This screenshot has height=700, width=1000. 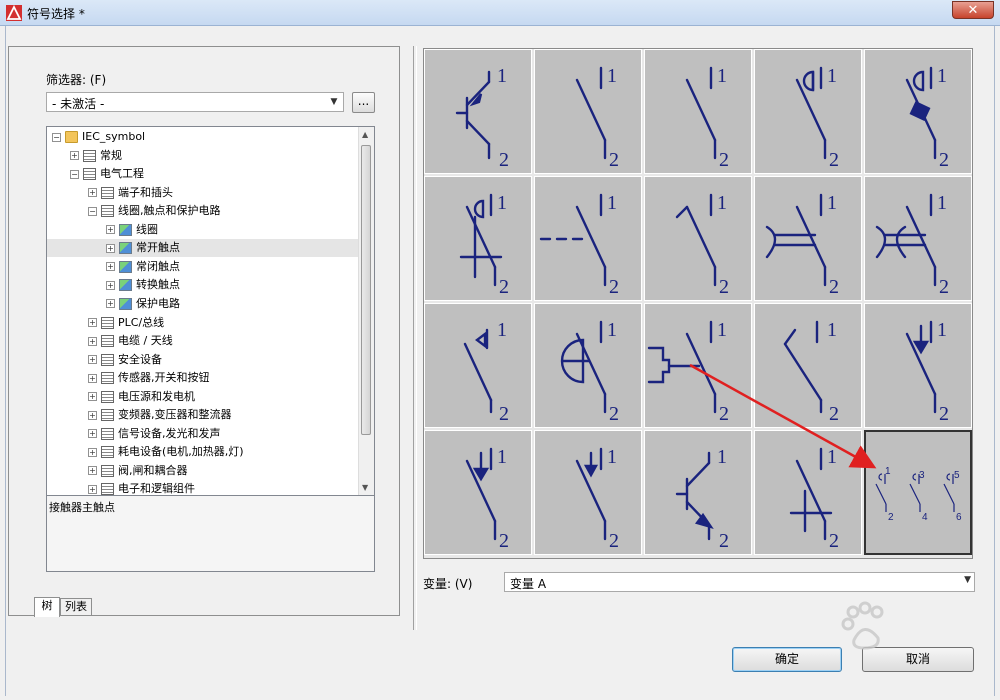 I want to click on tree-item: + 信号设备,发光和发声, so click(x=202, y=434).